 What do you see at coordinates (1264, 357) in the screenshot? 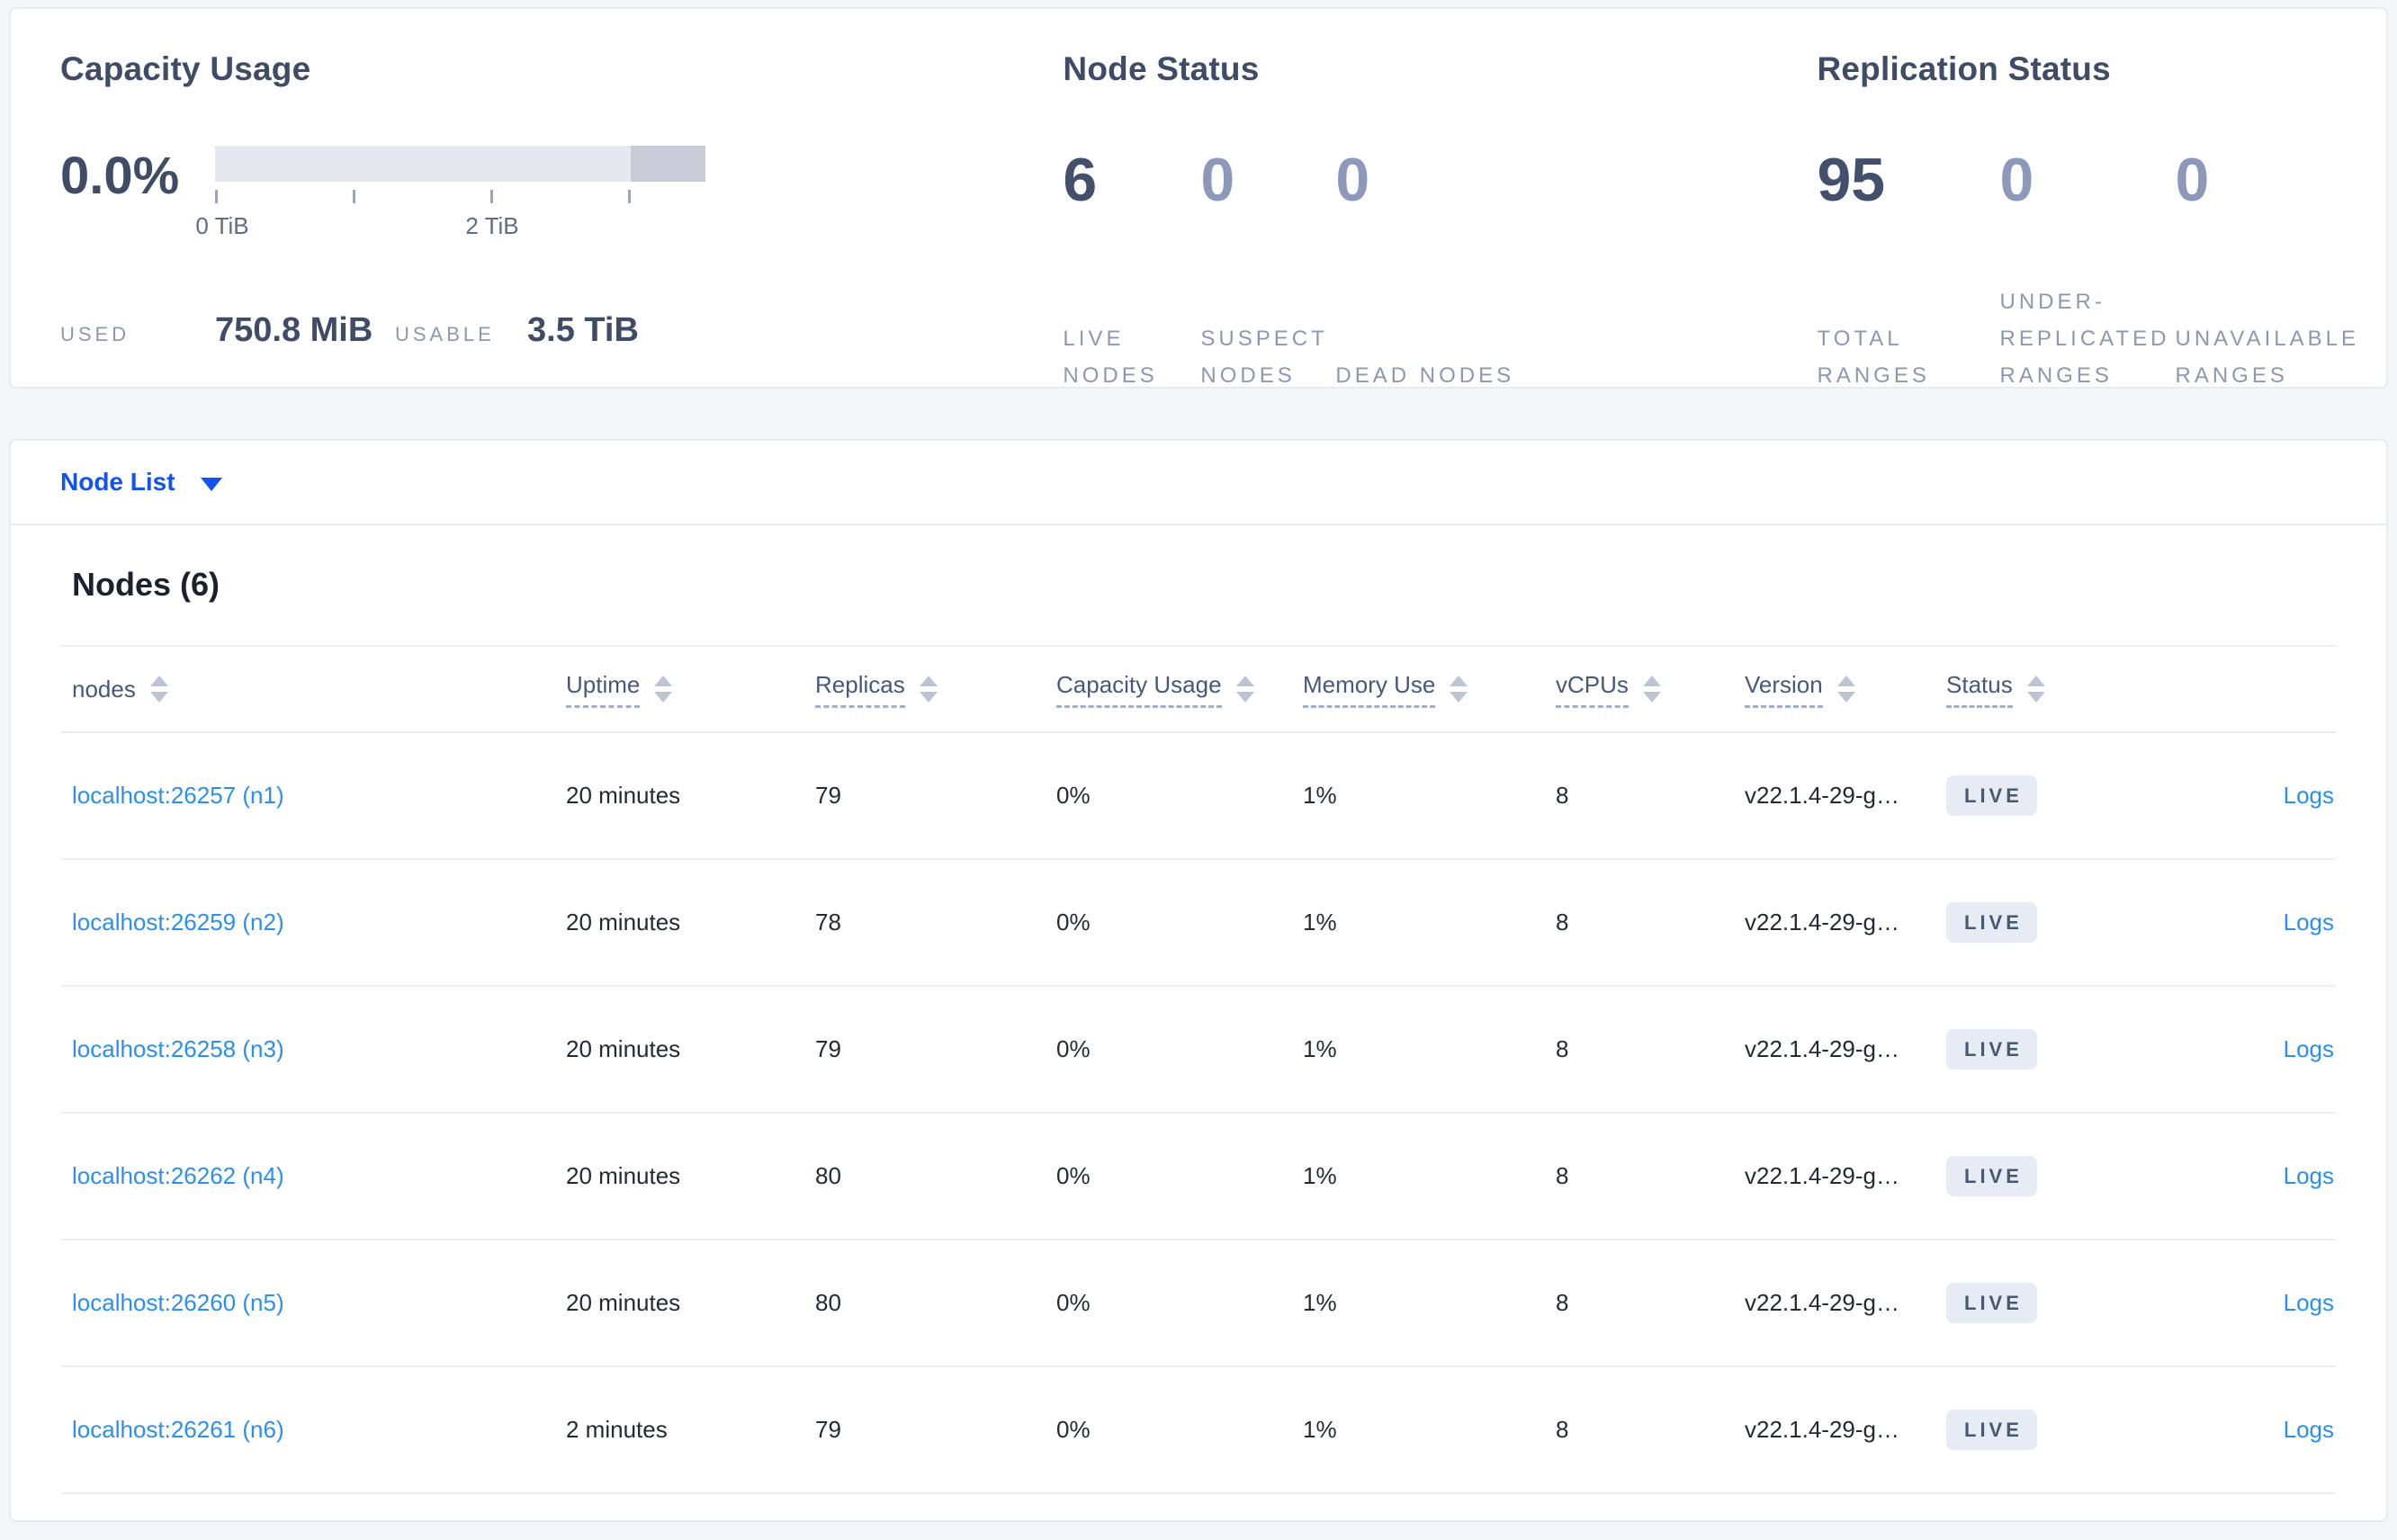
I see `suspect-nodes-label: SUSPECT NODES` at bounding box center [1264, 357].